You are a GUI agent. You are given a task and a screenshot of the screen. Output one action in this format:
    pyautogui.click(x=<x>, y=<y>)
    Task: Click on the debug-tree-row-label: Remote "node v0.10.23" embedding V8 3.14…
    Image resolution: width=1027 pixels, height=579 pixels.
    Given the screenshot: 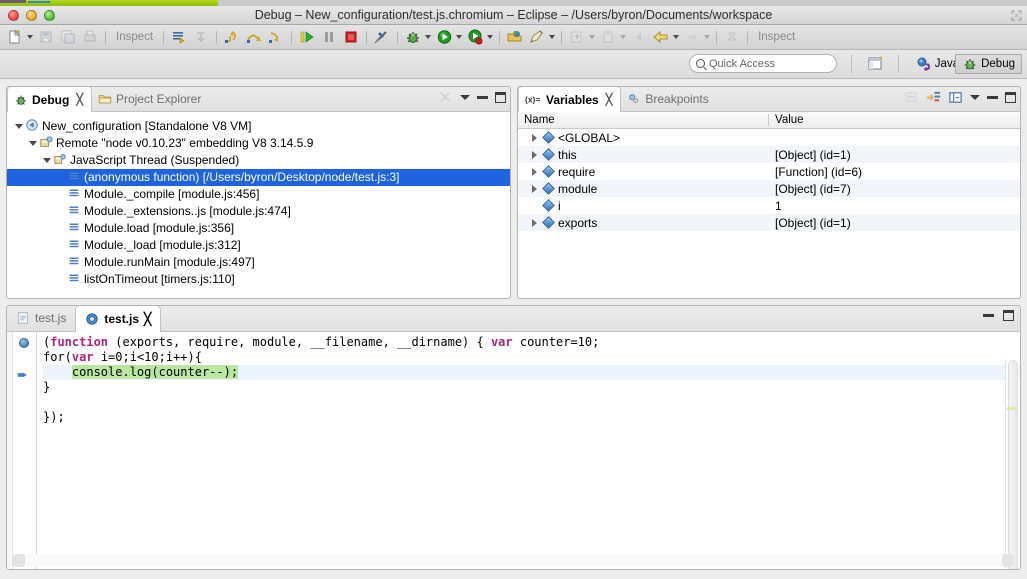 What is the action you would take?
    pyautogui.click(x=185, y=143)
    